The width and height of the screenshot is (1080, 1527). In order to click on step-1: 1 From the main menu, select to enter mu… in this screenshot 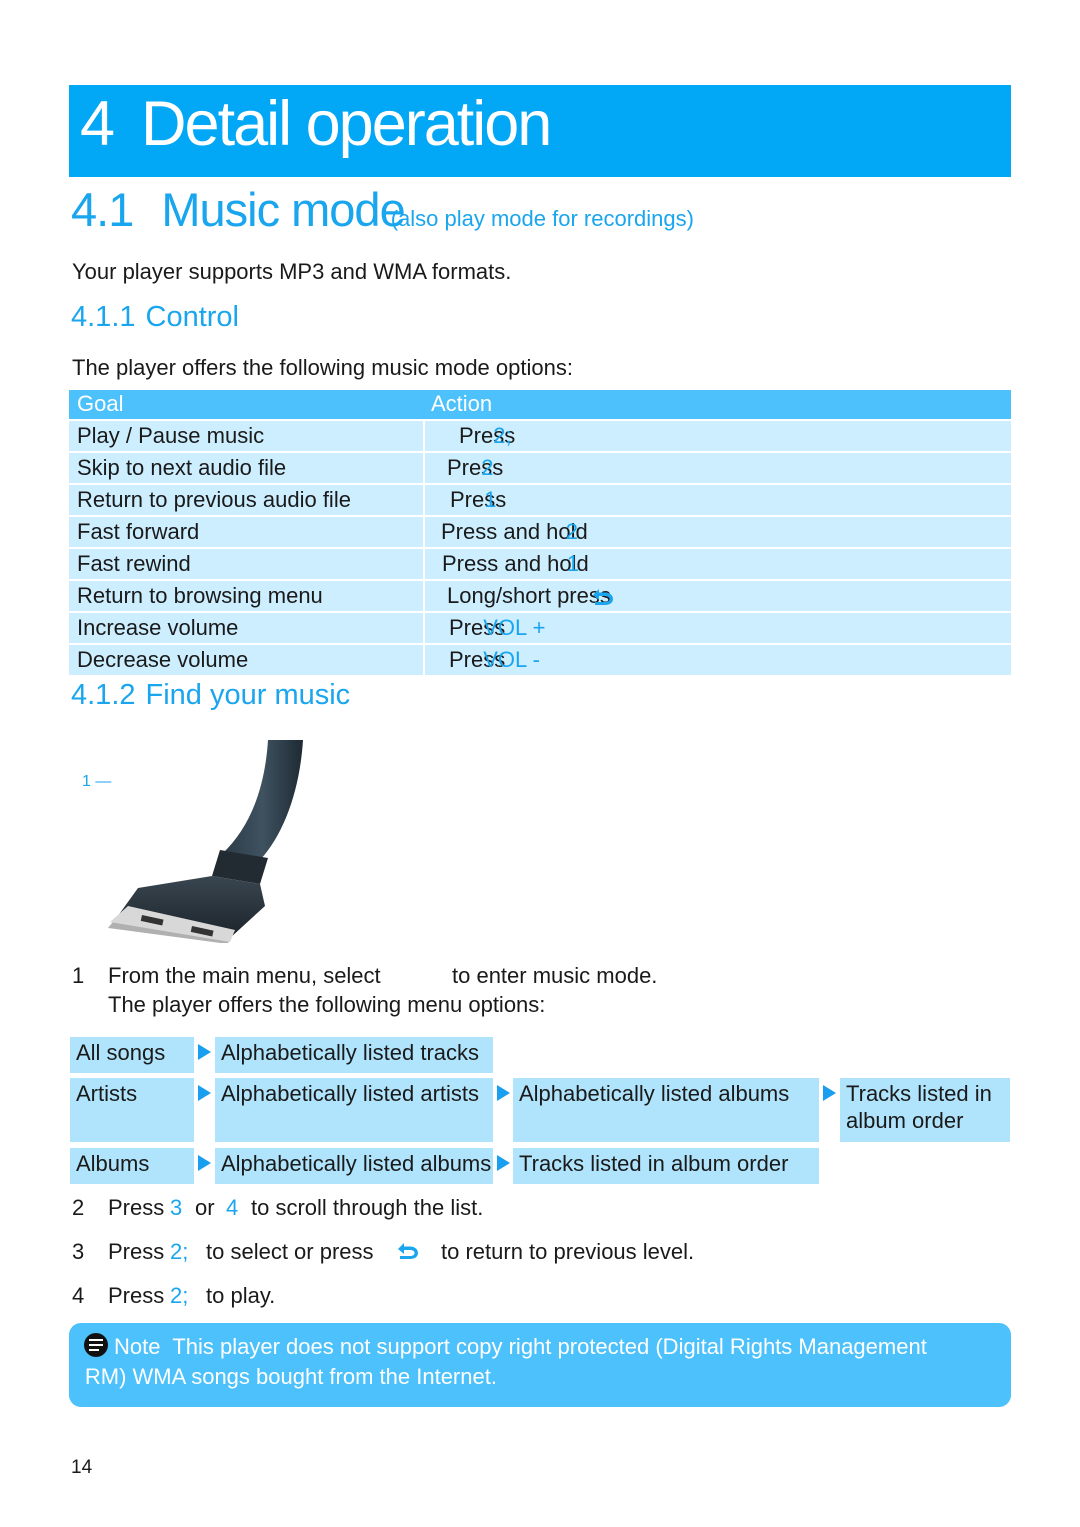, I will do `click(364, 976)`.